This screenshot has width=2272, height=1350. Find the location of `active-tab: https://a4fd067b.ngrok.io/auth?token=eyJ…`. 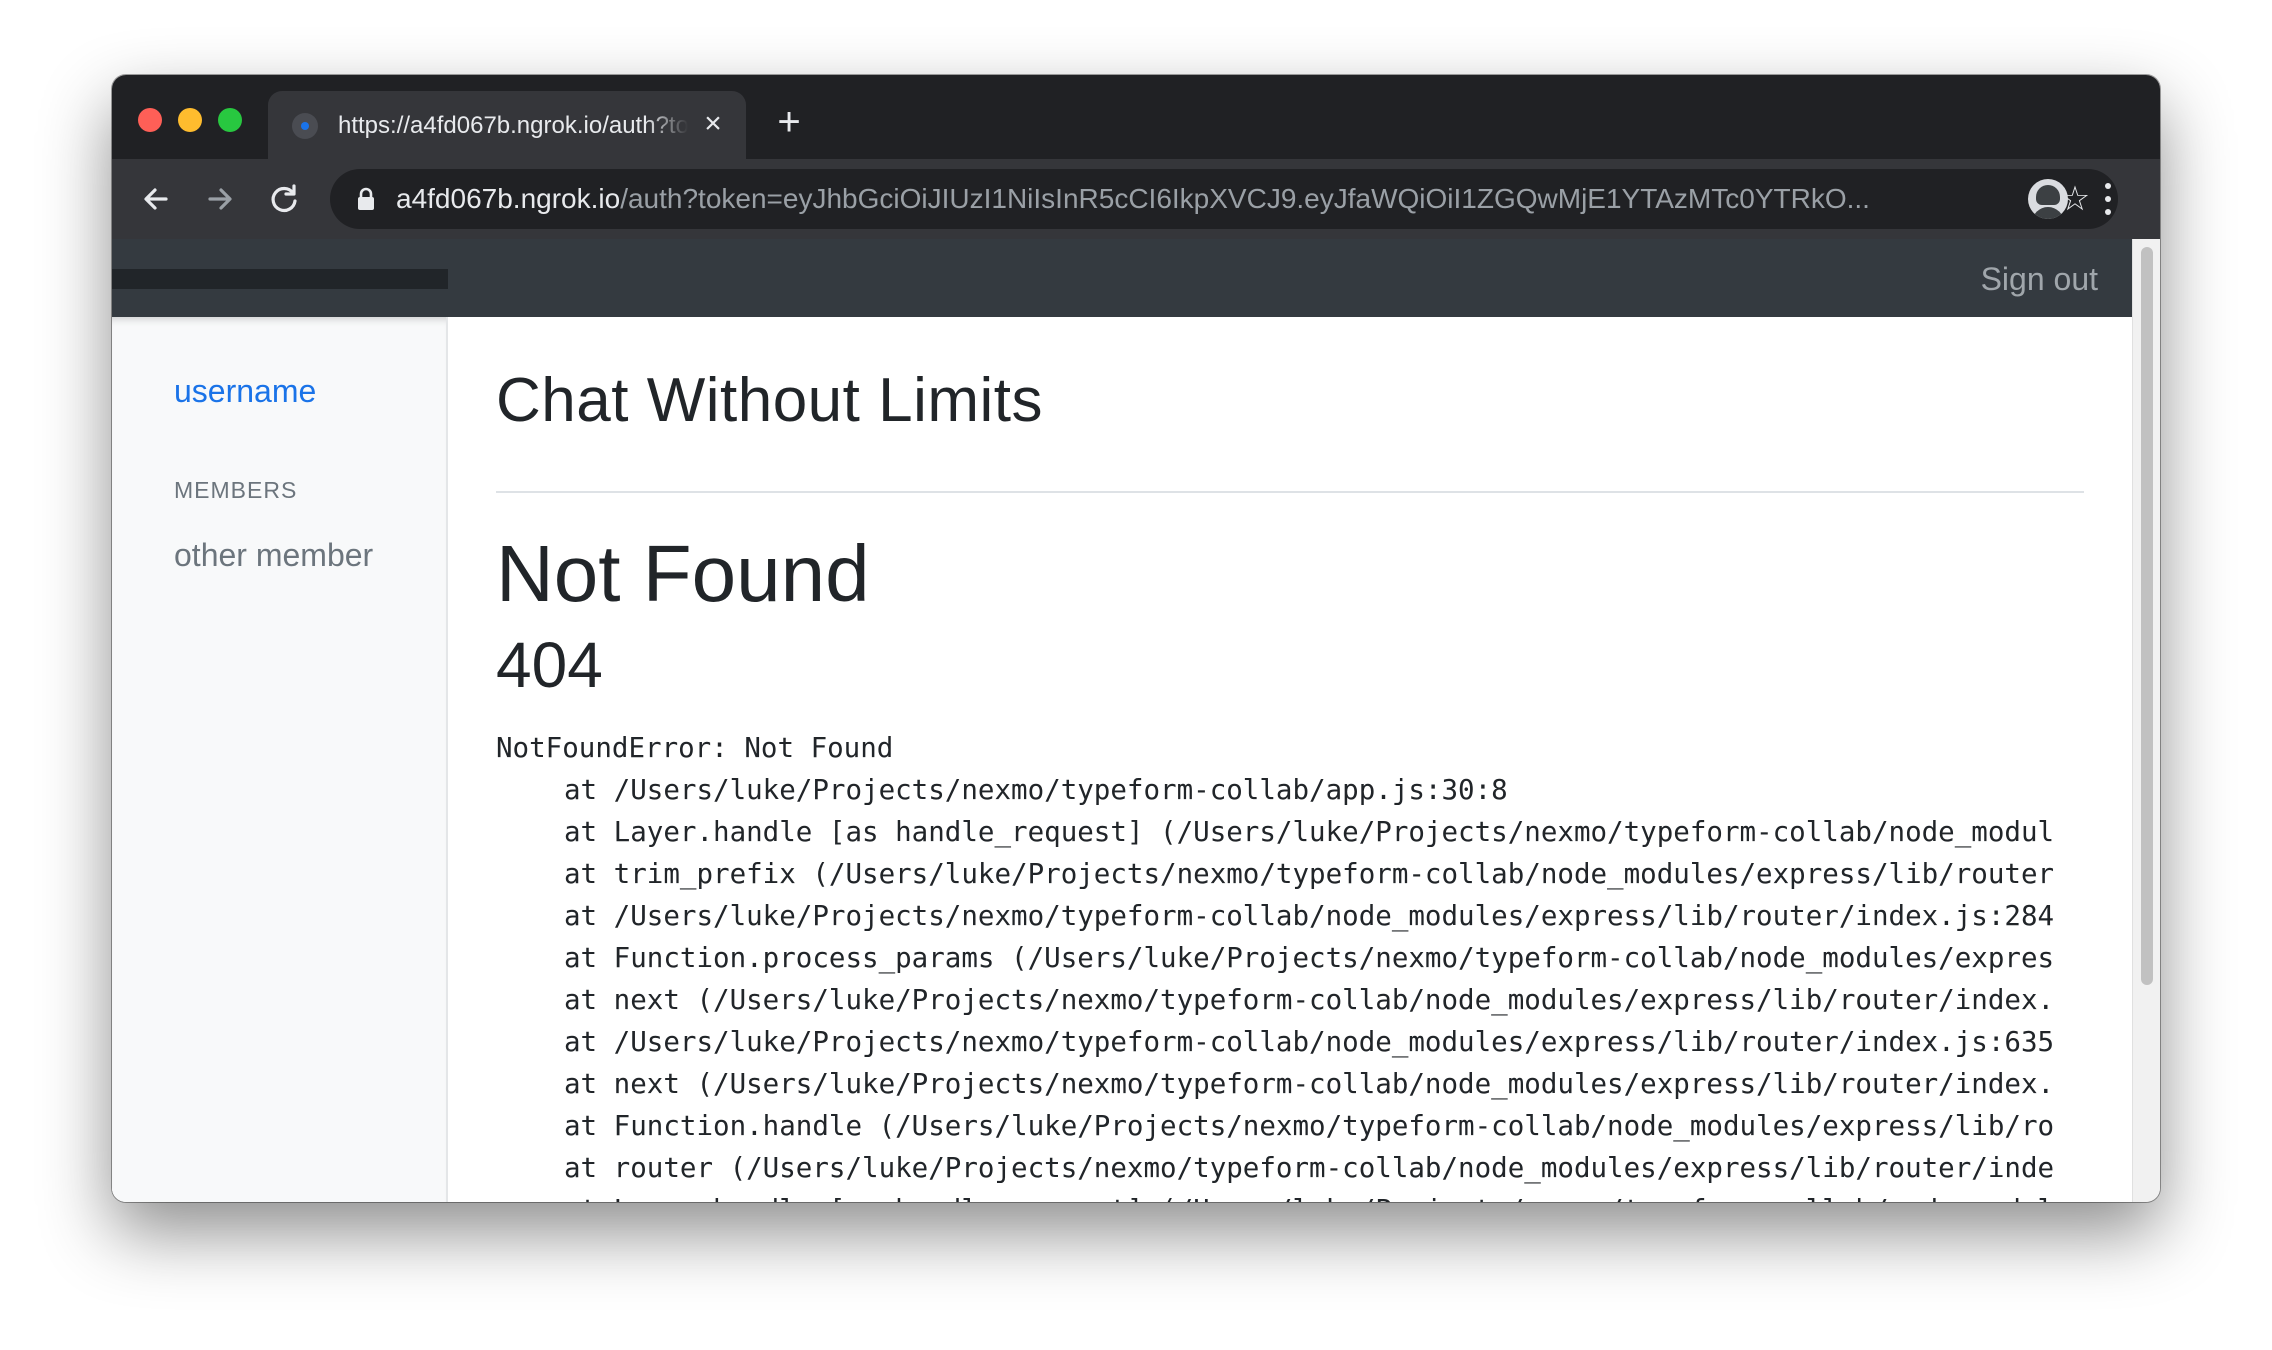

active-tab: https://a4fd067b.ngrok.io/auth?token=eyJ… is located at coordinates (507, 125).